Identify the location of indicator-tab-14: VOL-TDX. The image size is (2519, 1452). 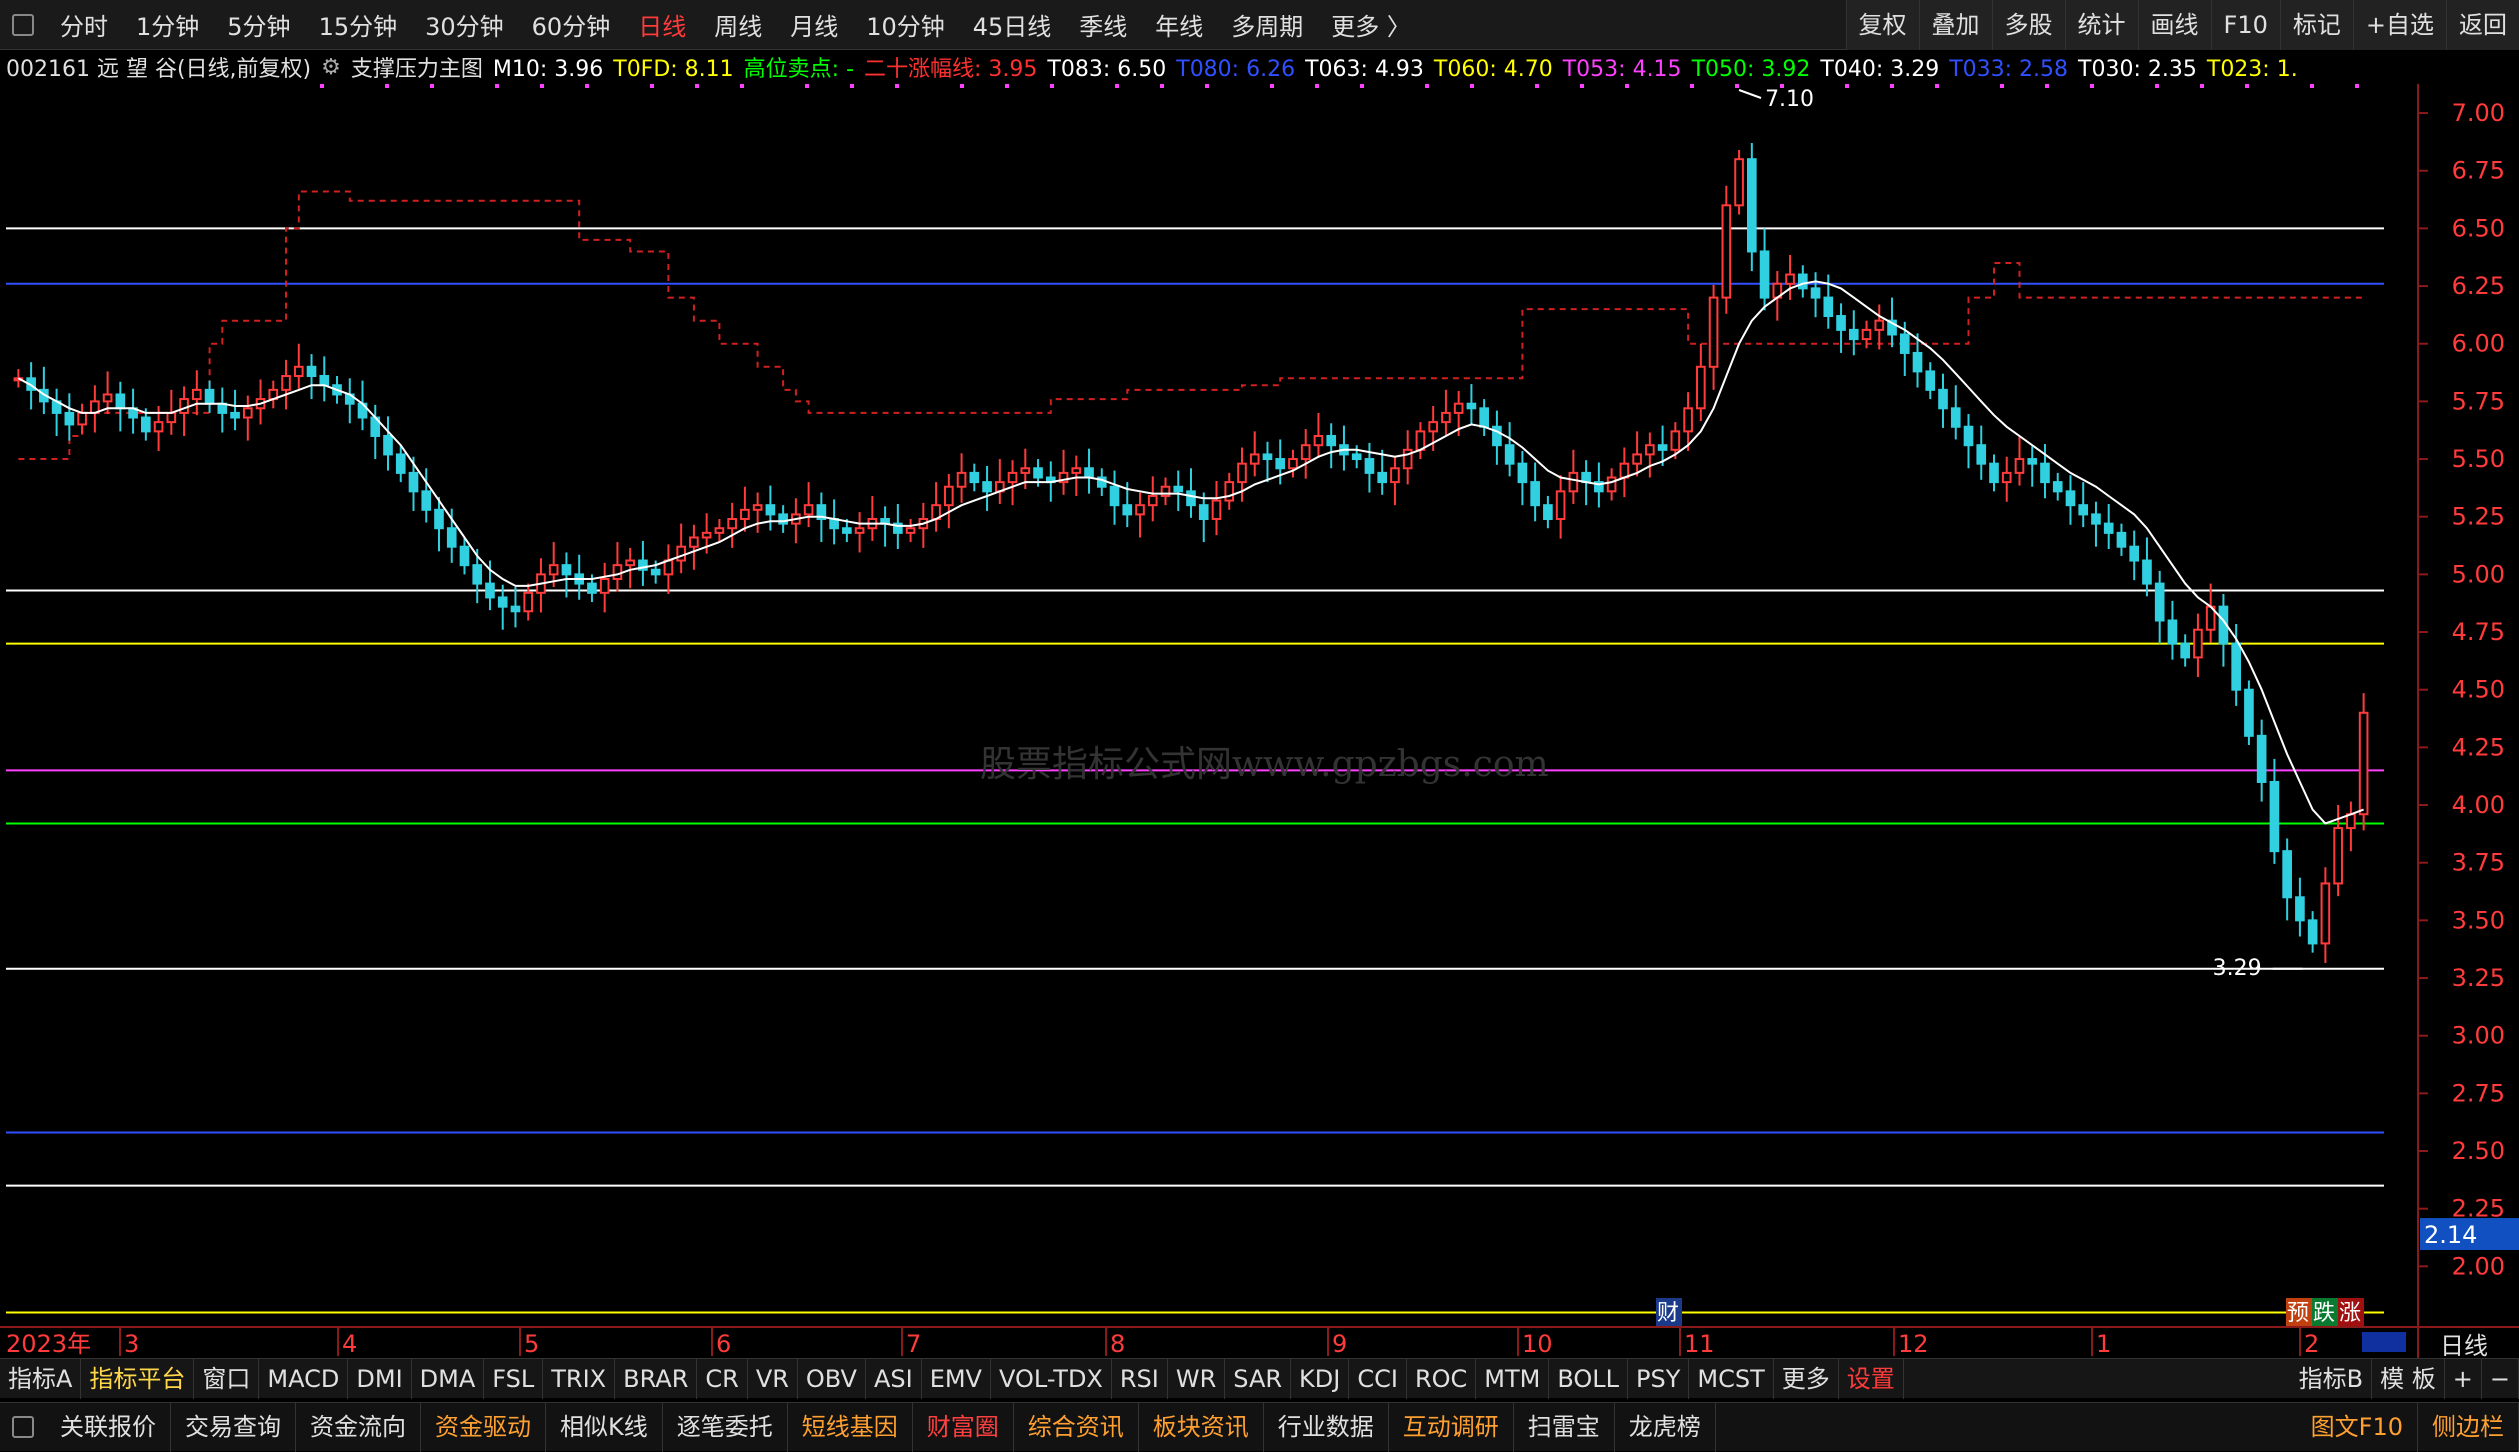
(1051, 1378).